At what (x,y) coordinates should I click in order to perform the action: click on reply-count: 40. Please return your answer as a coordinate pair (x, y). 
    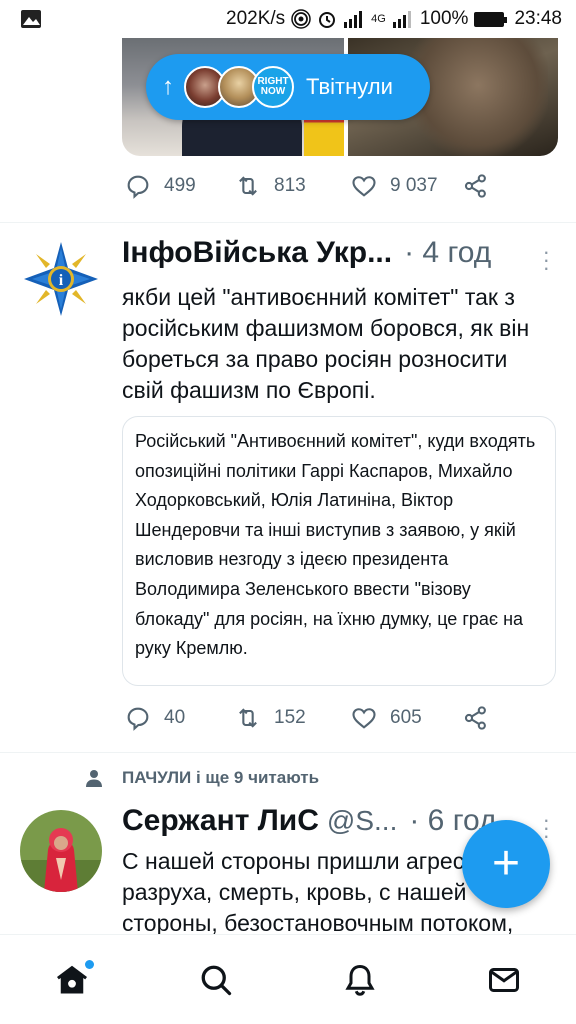
    Looking at the image, I should click on (175, 717).